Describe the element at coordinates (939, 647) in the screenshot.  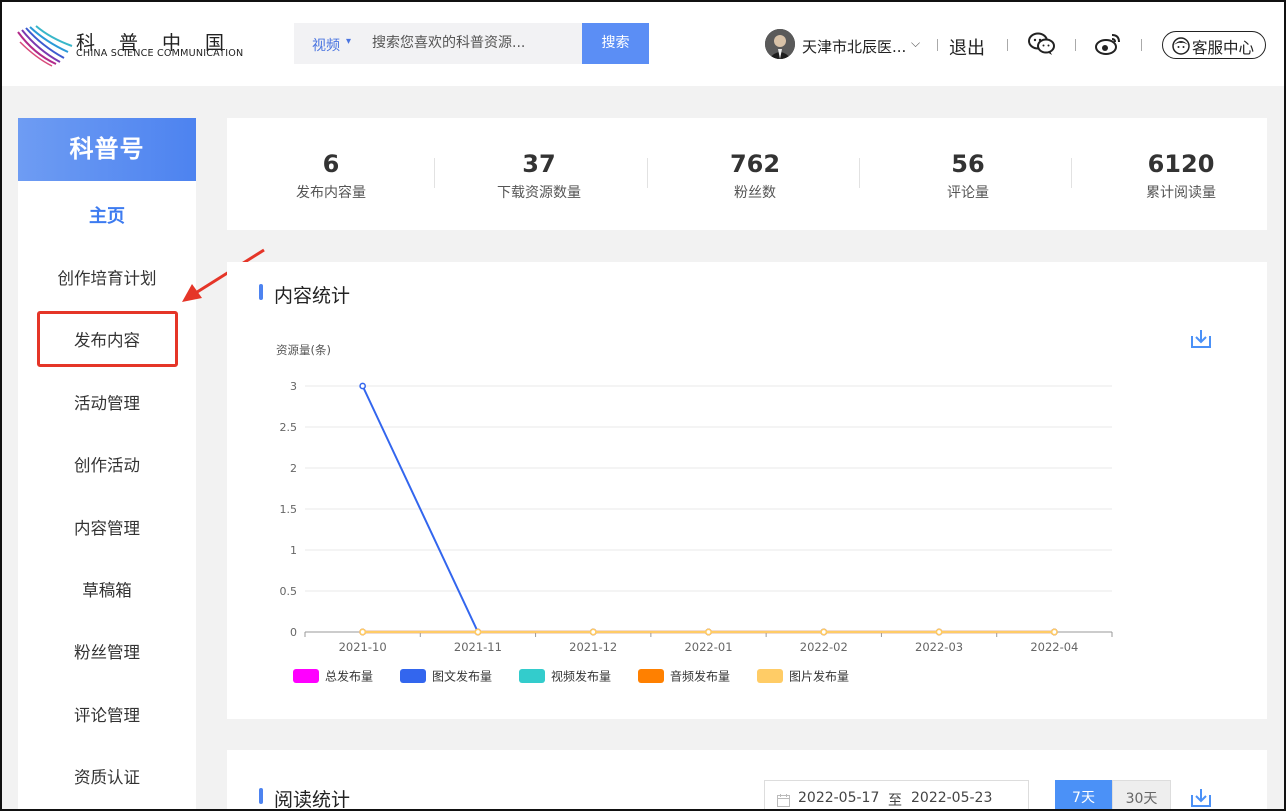
I see `x-tick-label: 2022-03` at that location.